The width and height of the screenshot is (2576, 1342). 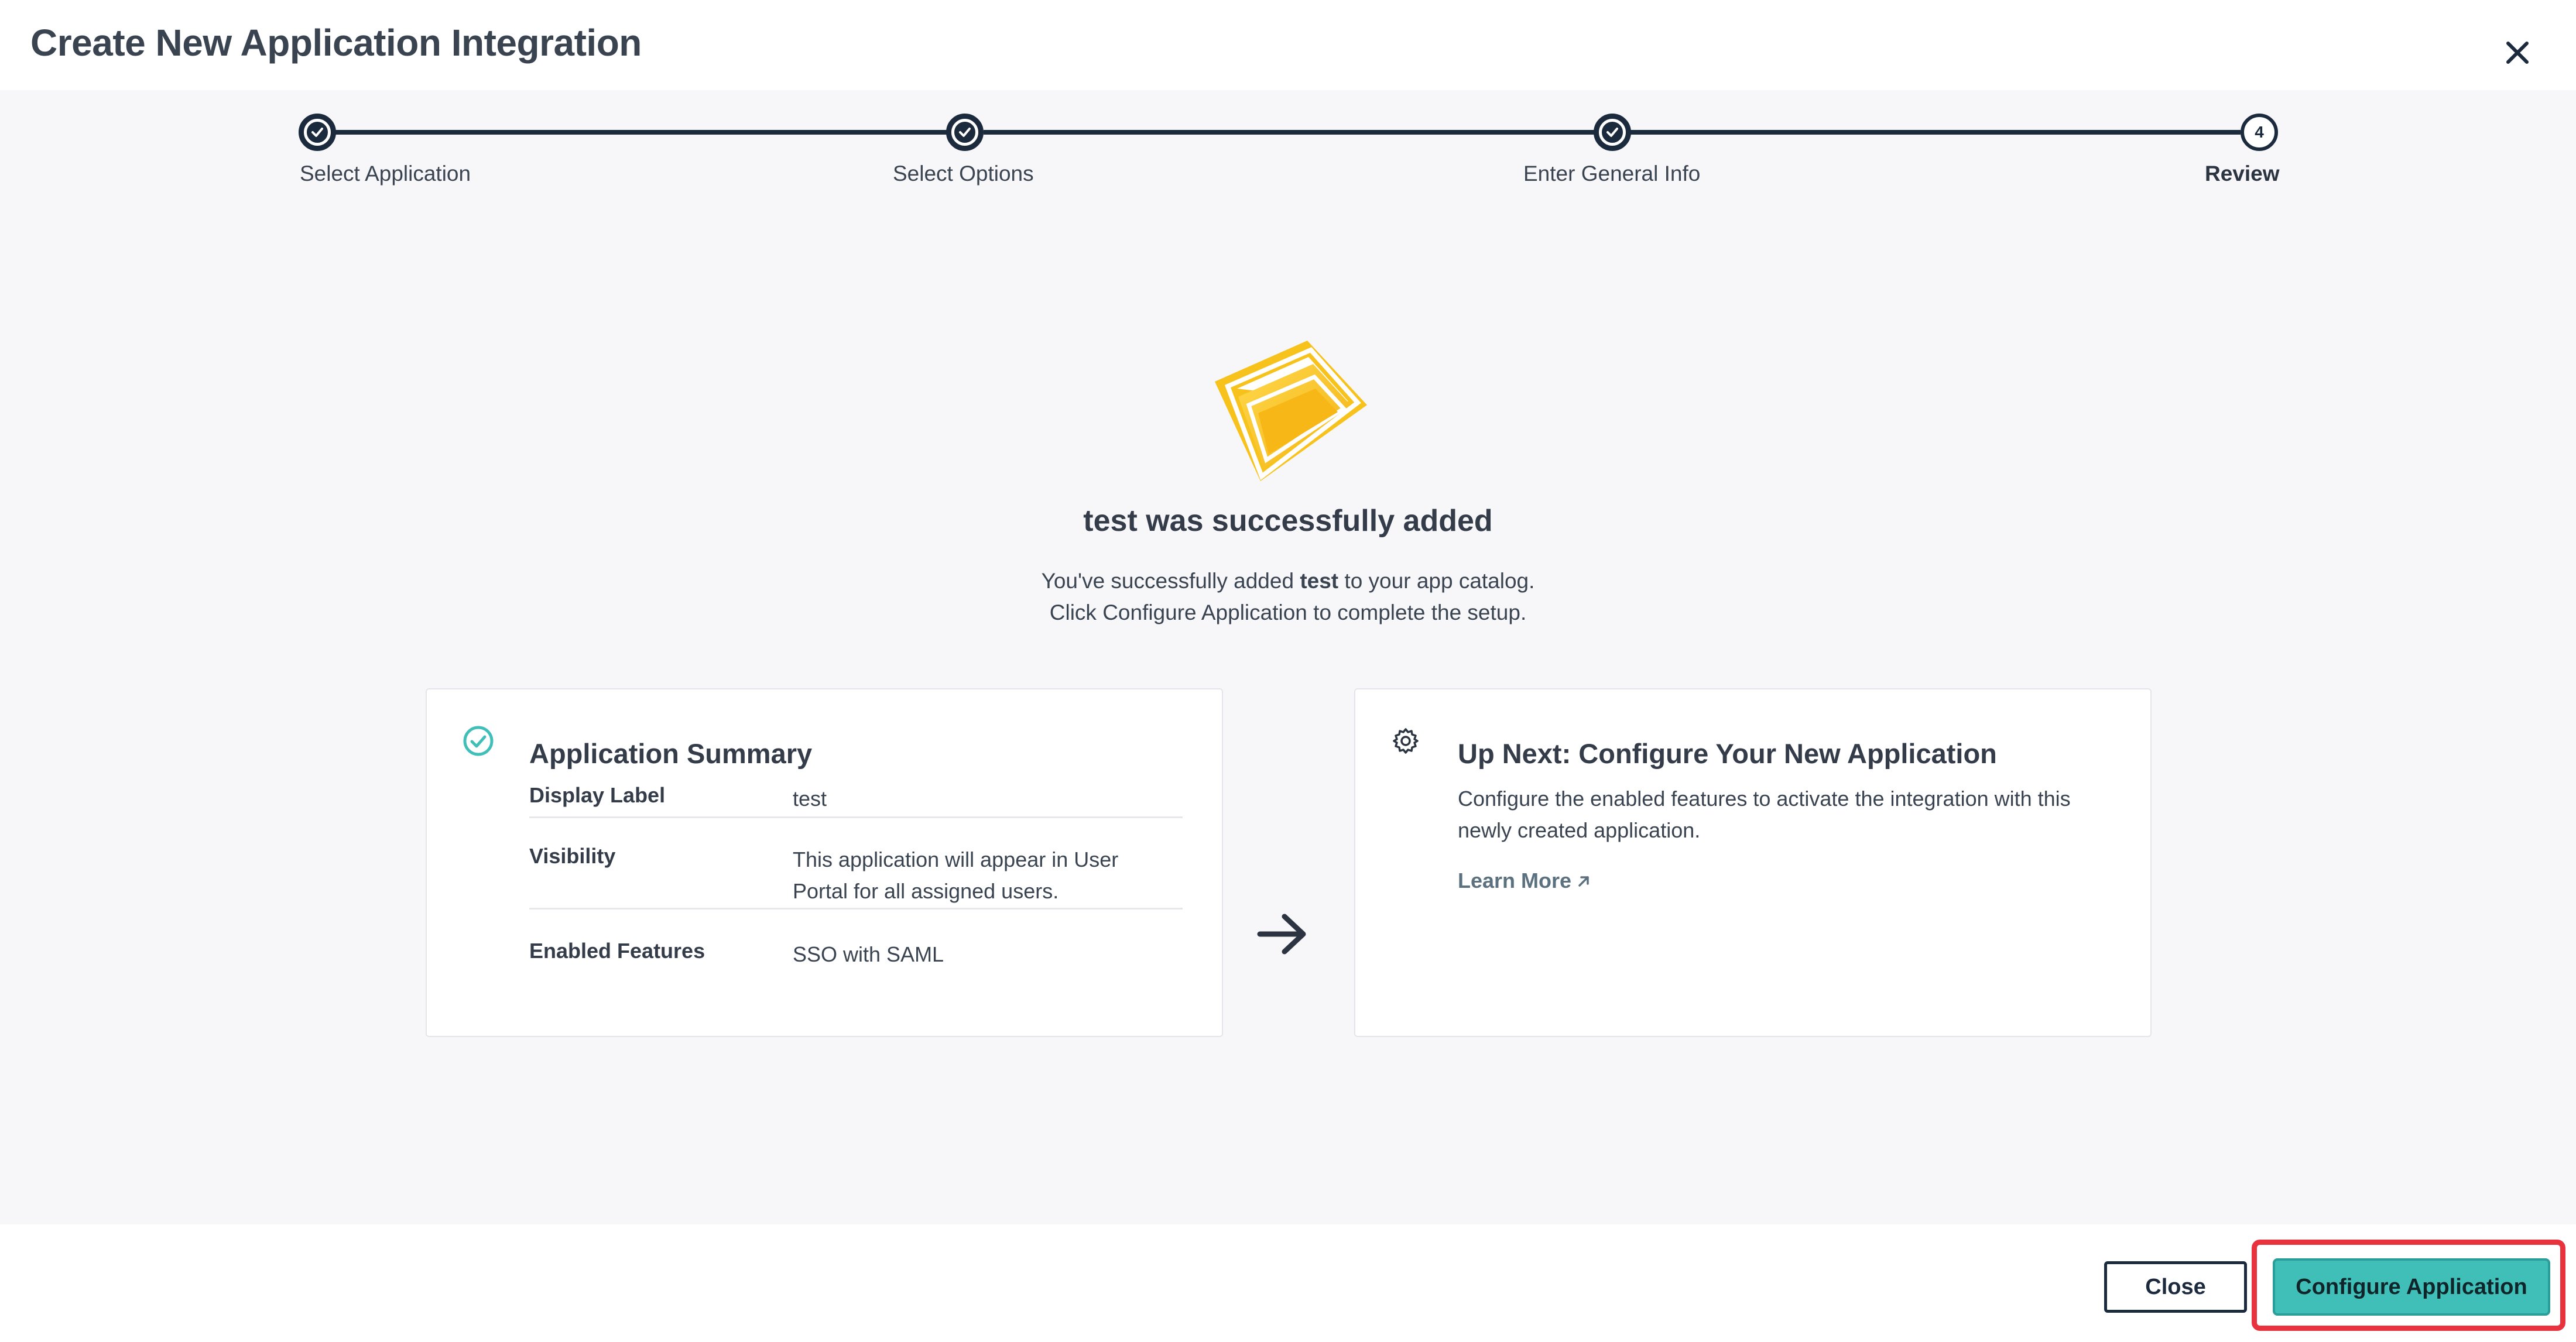 I want to click on arrow-right-icon, so click(x=1281, y=934).